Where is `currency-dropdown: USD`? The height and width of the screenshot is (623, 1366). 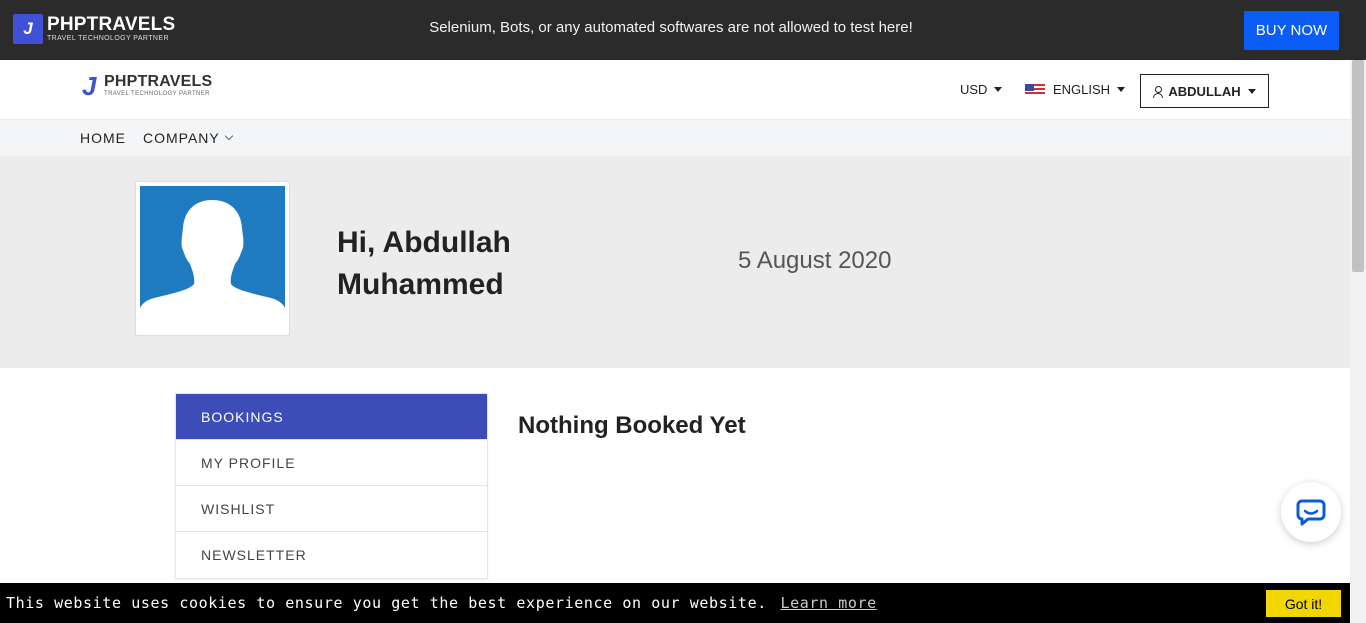
currency-dropdown: USD is located at coordinates (981, 89).